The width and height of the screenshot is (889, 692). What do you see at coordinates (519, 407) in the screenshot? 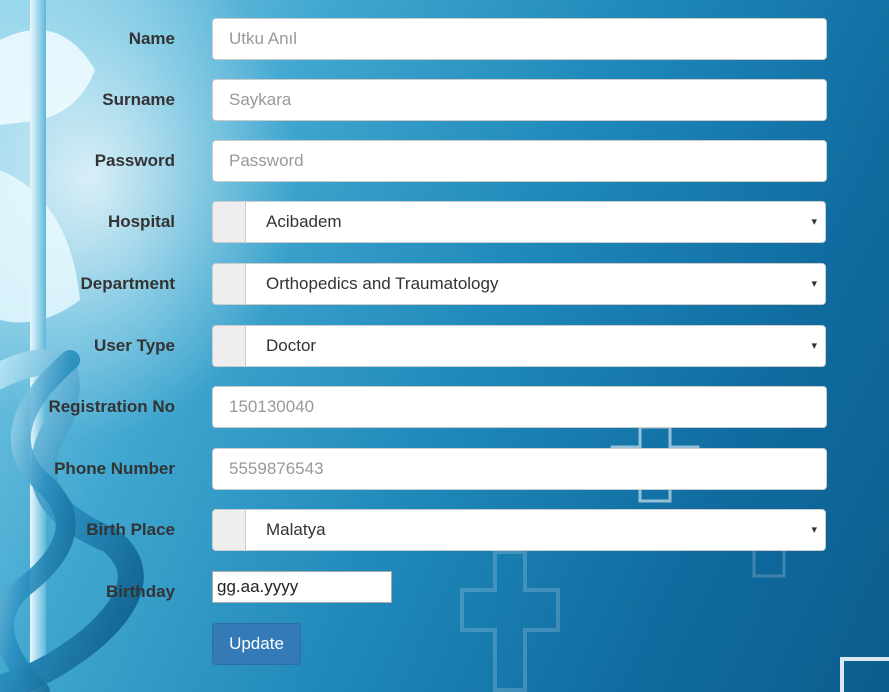
I see `registration-no-input` at bounding box center [519, 407].